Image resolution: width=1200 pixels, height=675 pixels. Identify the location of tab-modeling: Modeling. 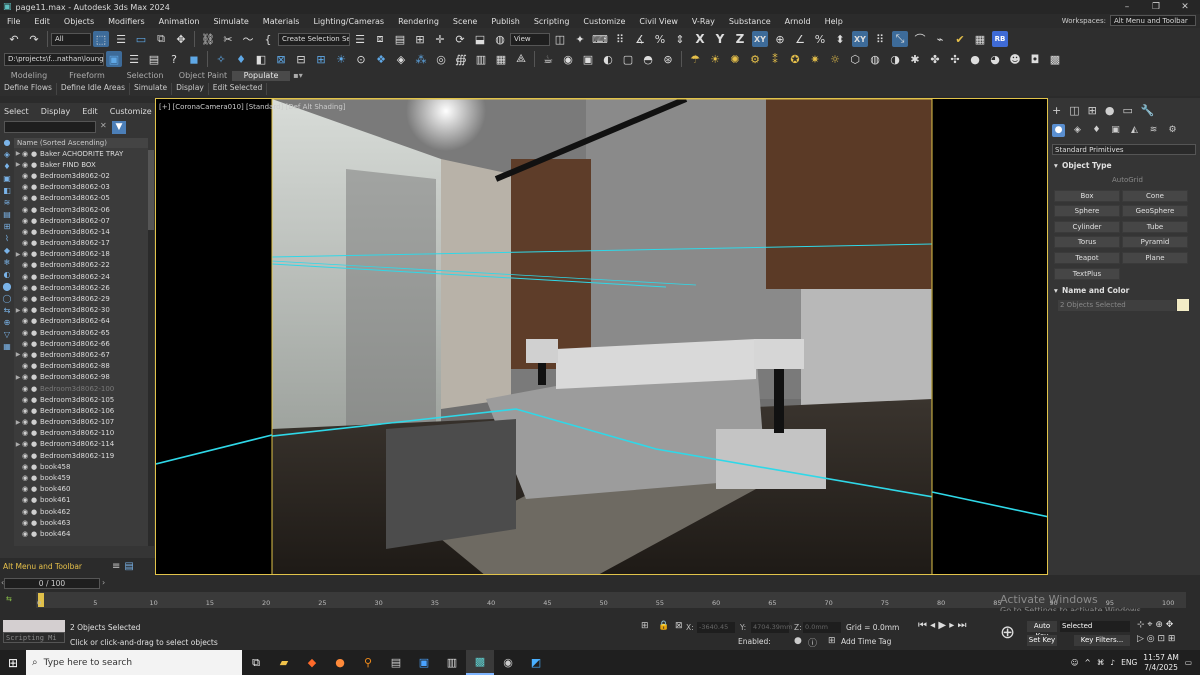
(29, 76).